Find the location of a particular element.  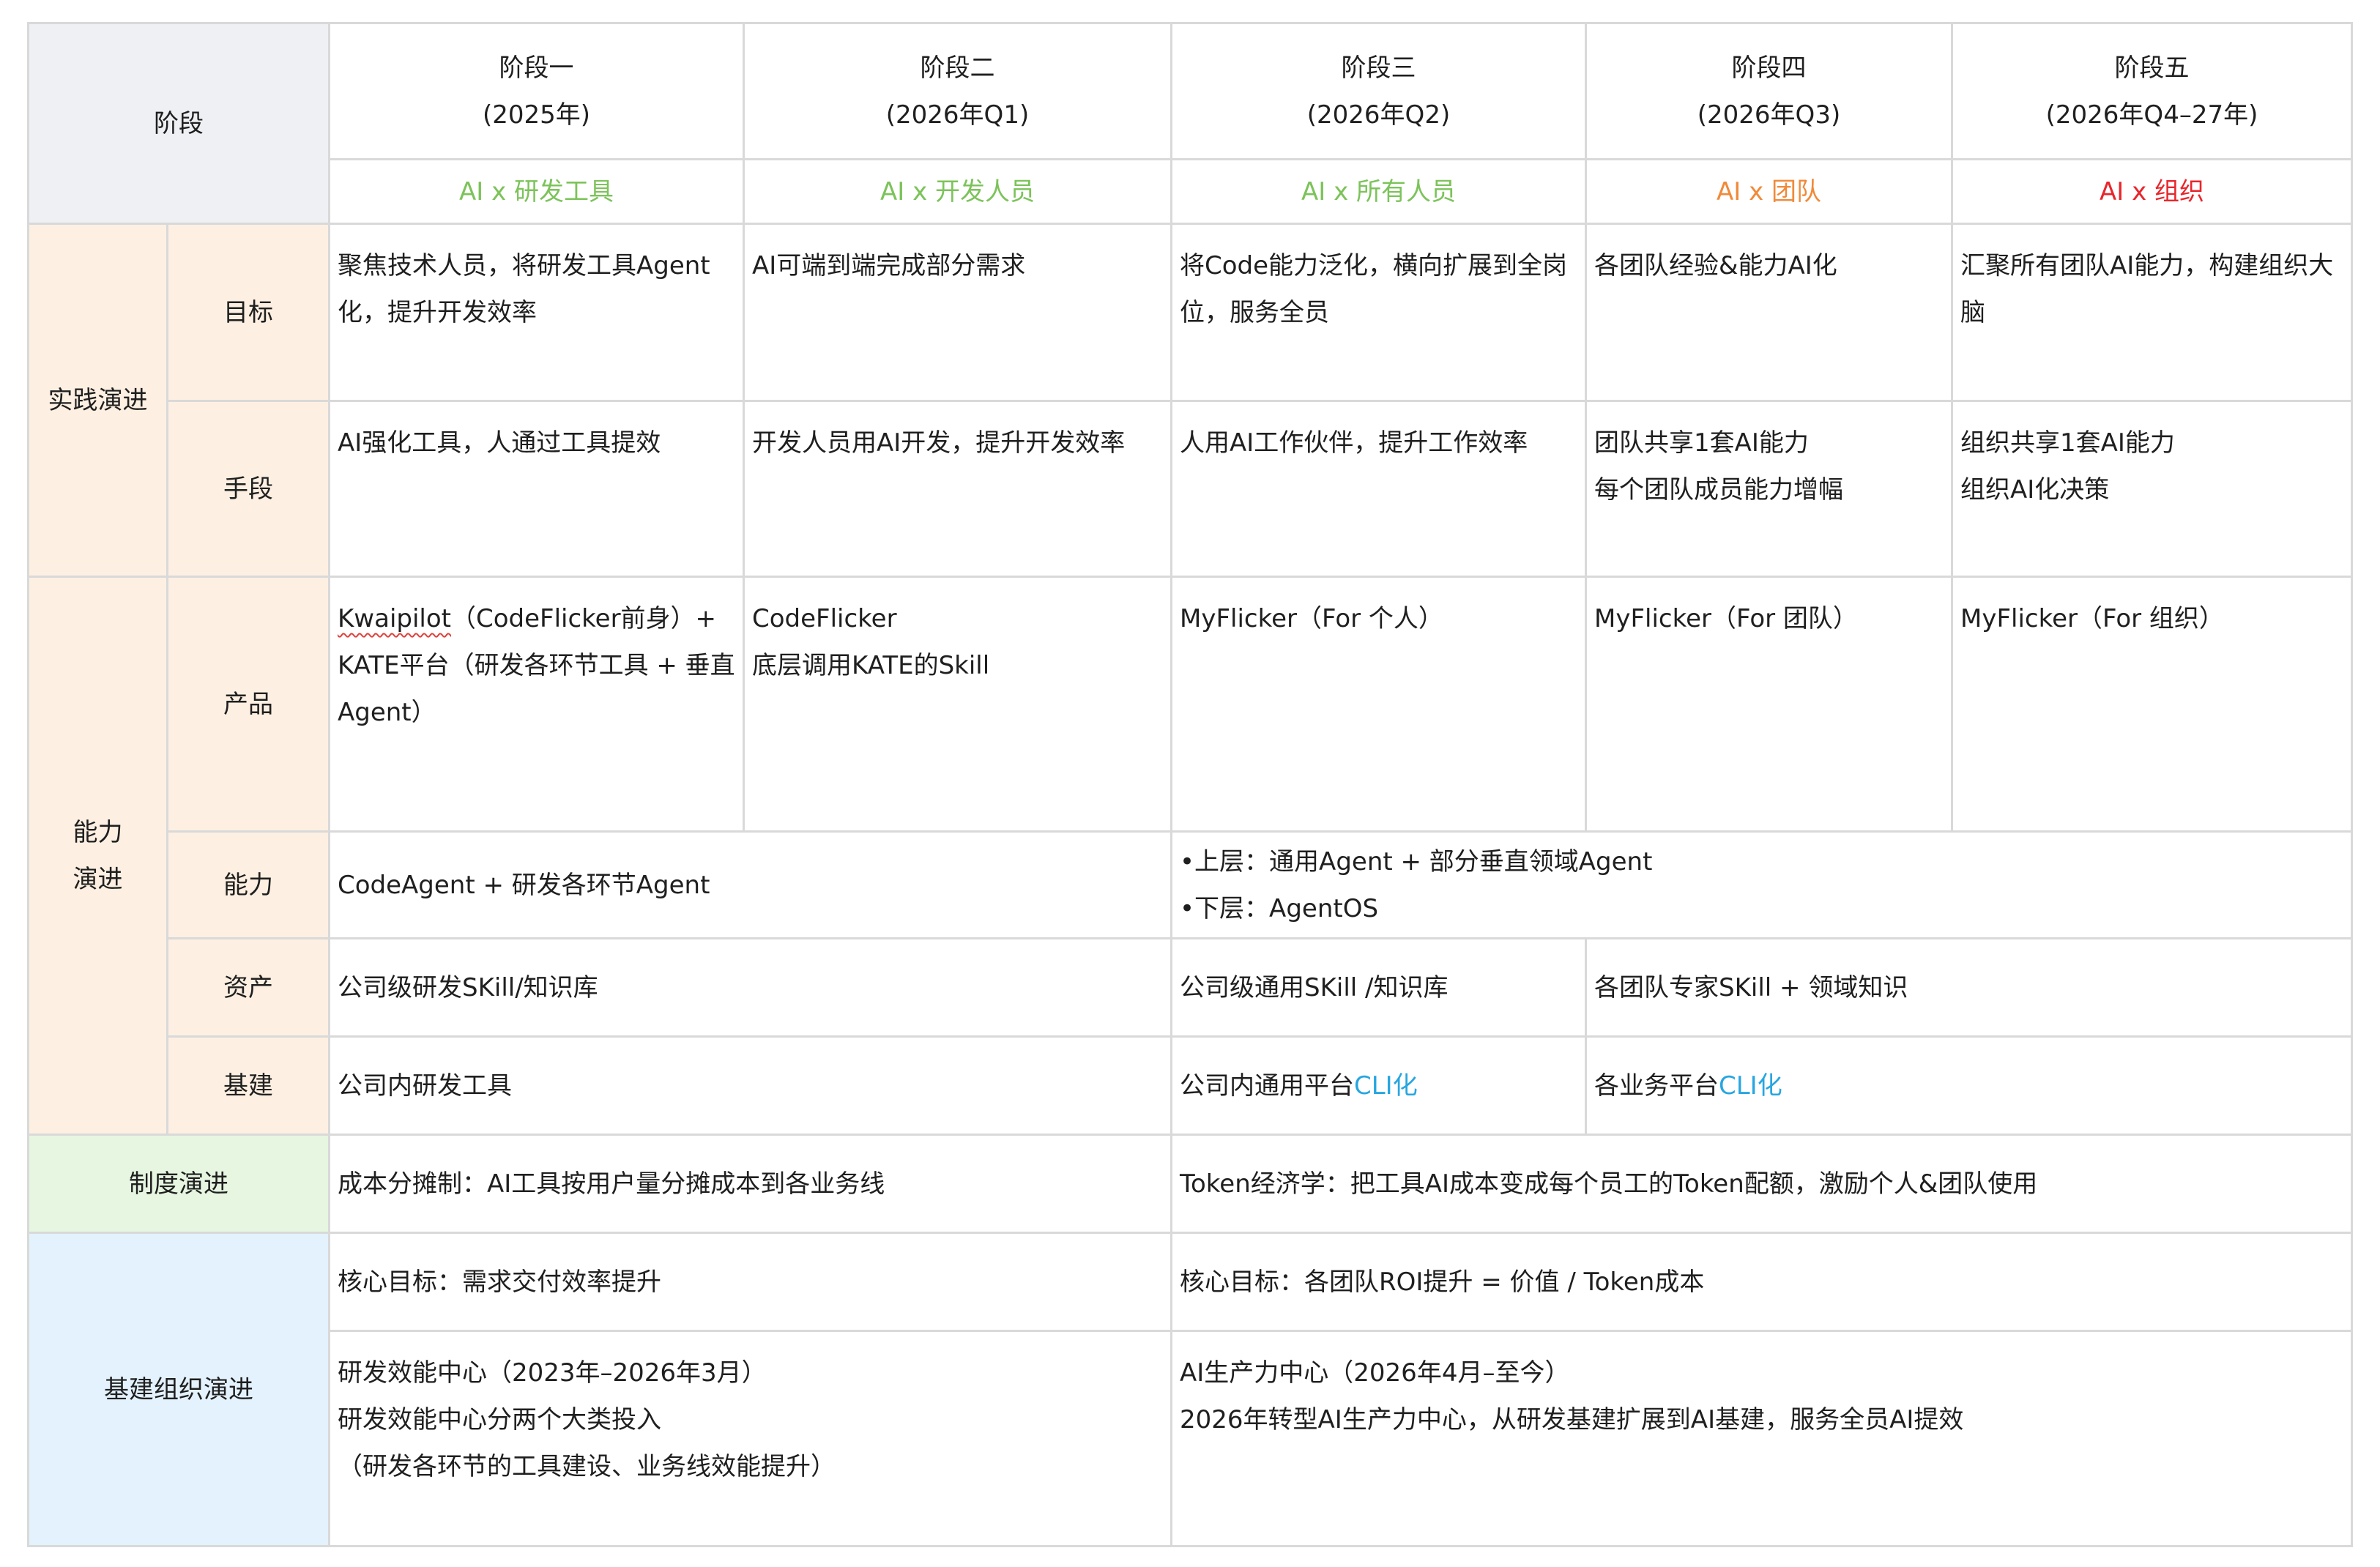

stage-period: (2026年Q1) is located at coordinates (958, 115).